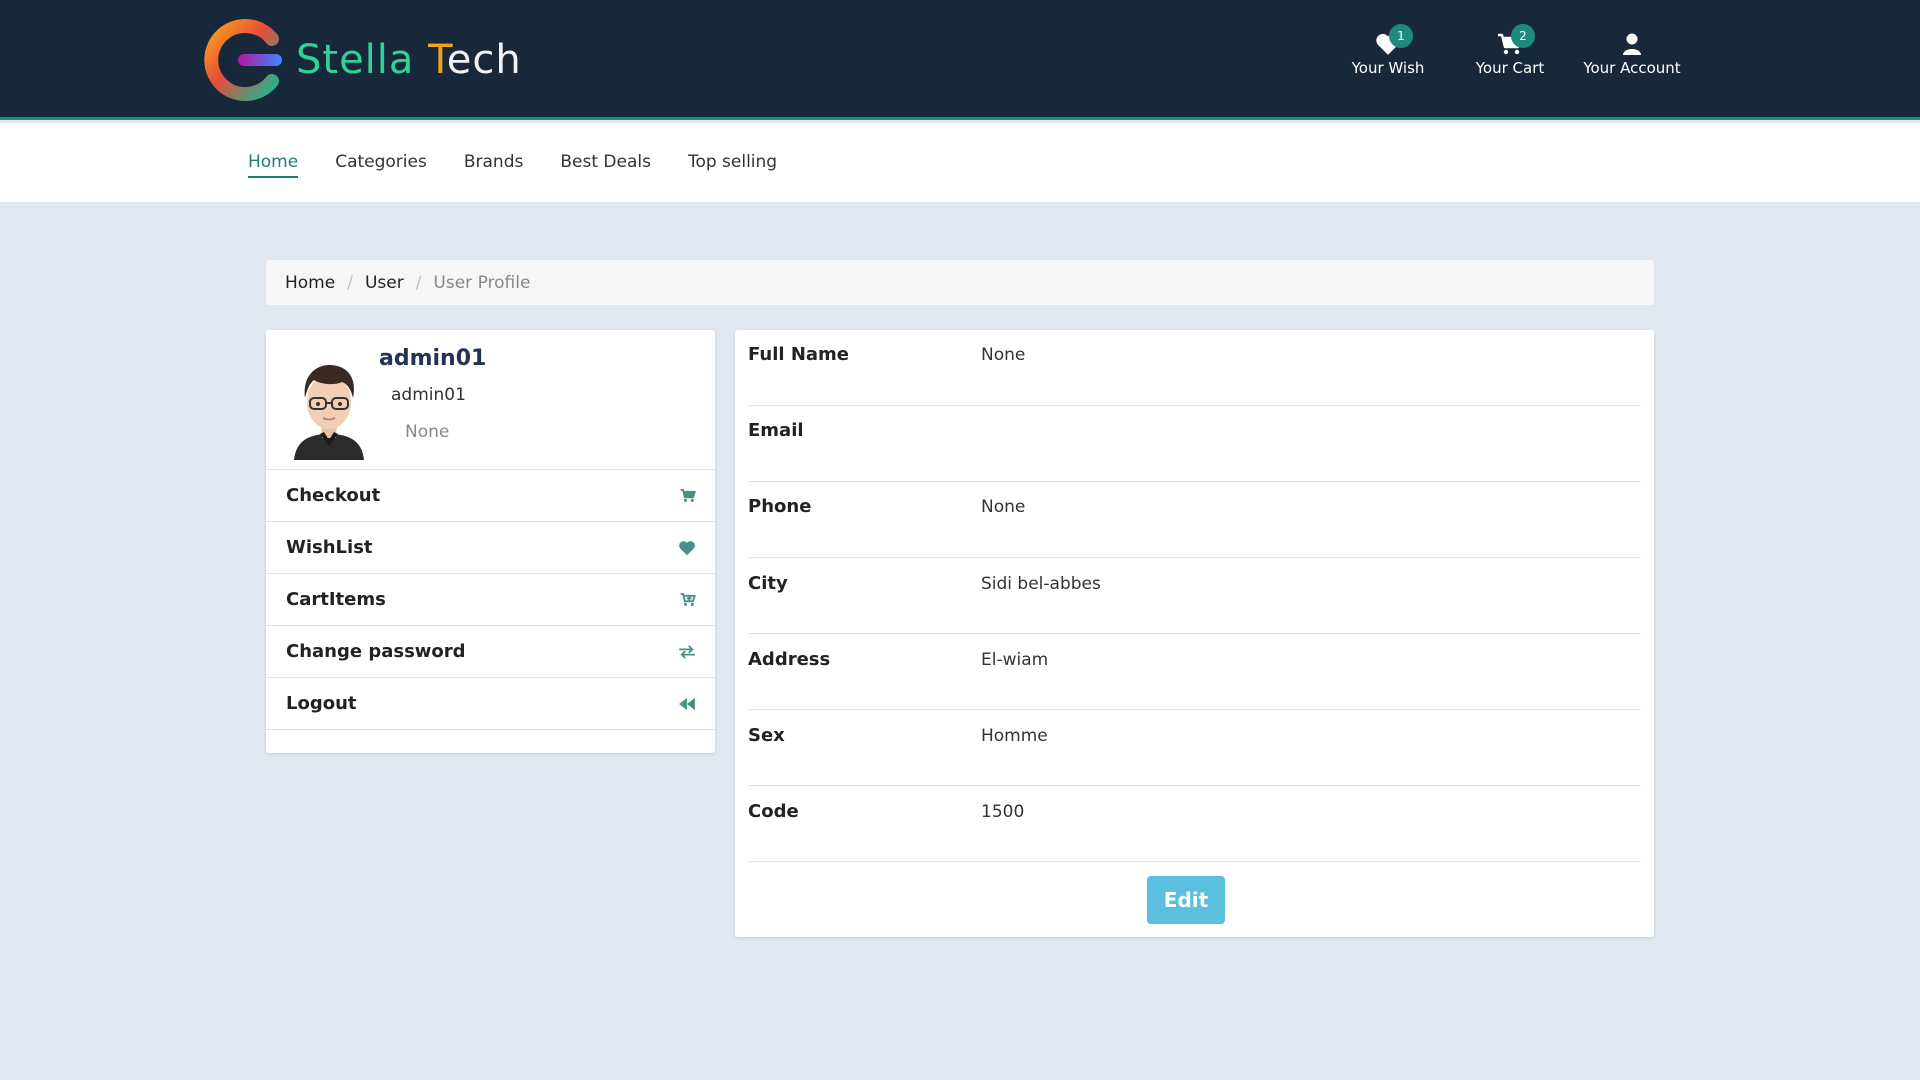 This screenshot has height=1080, width=1920. I want to click on breadcrumb-home: Home, so click(310, 283).